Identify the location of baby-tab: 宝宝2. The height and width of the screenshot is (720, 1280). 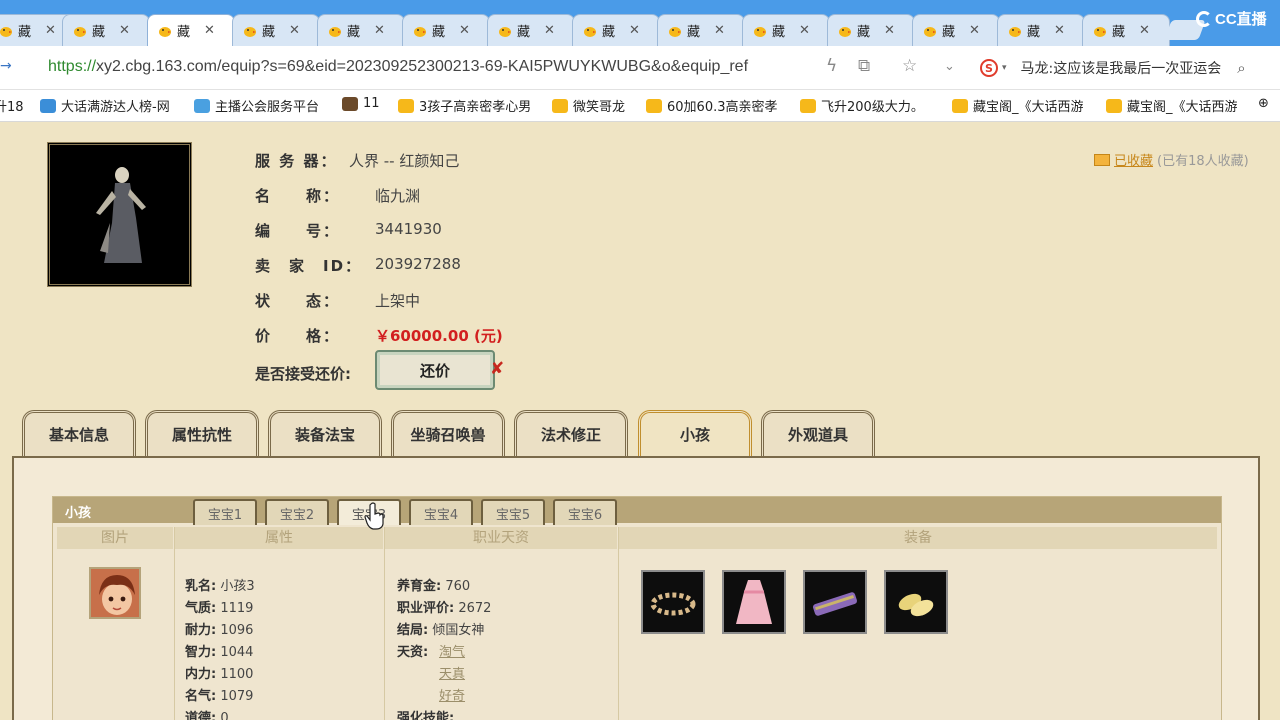
(297, 512).